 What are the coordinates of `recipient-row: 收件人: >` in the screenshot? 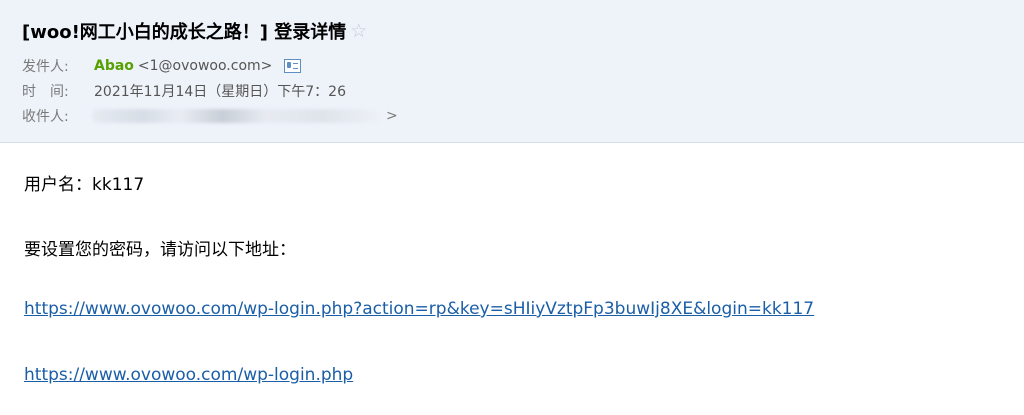 It's located at (210, 116).